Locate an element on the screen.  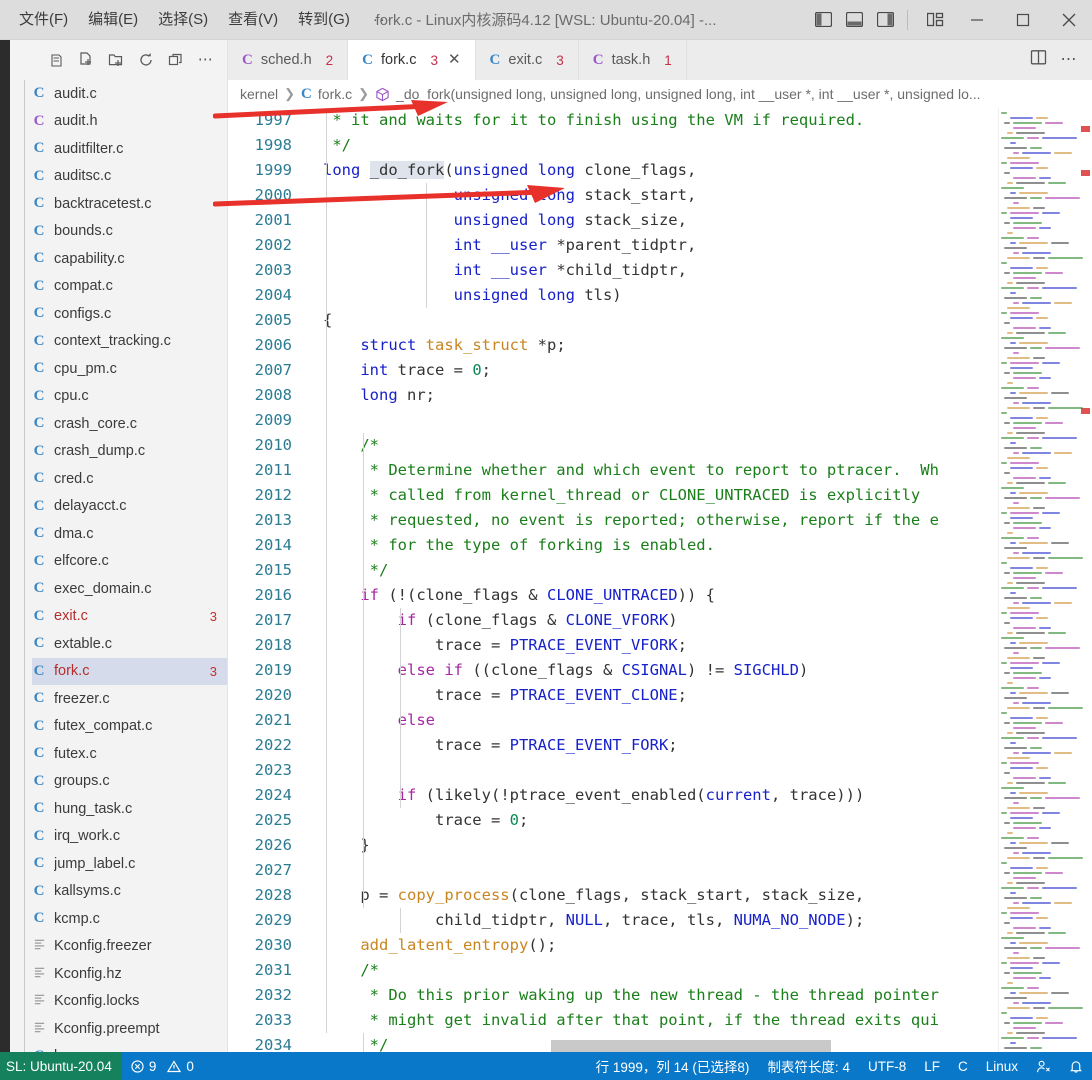
file-tree-item: Ccompat.c is located at coordinates (129, 287).